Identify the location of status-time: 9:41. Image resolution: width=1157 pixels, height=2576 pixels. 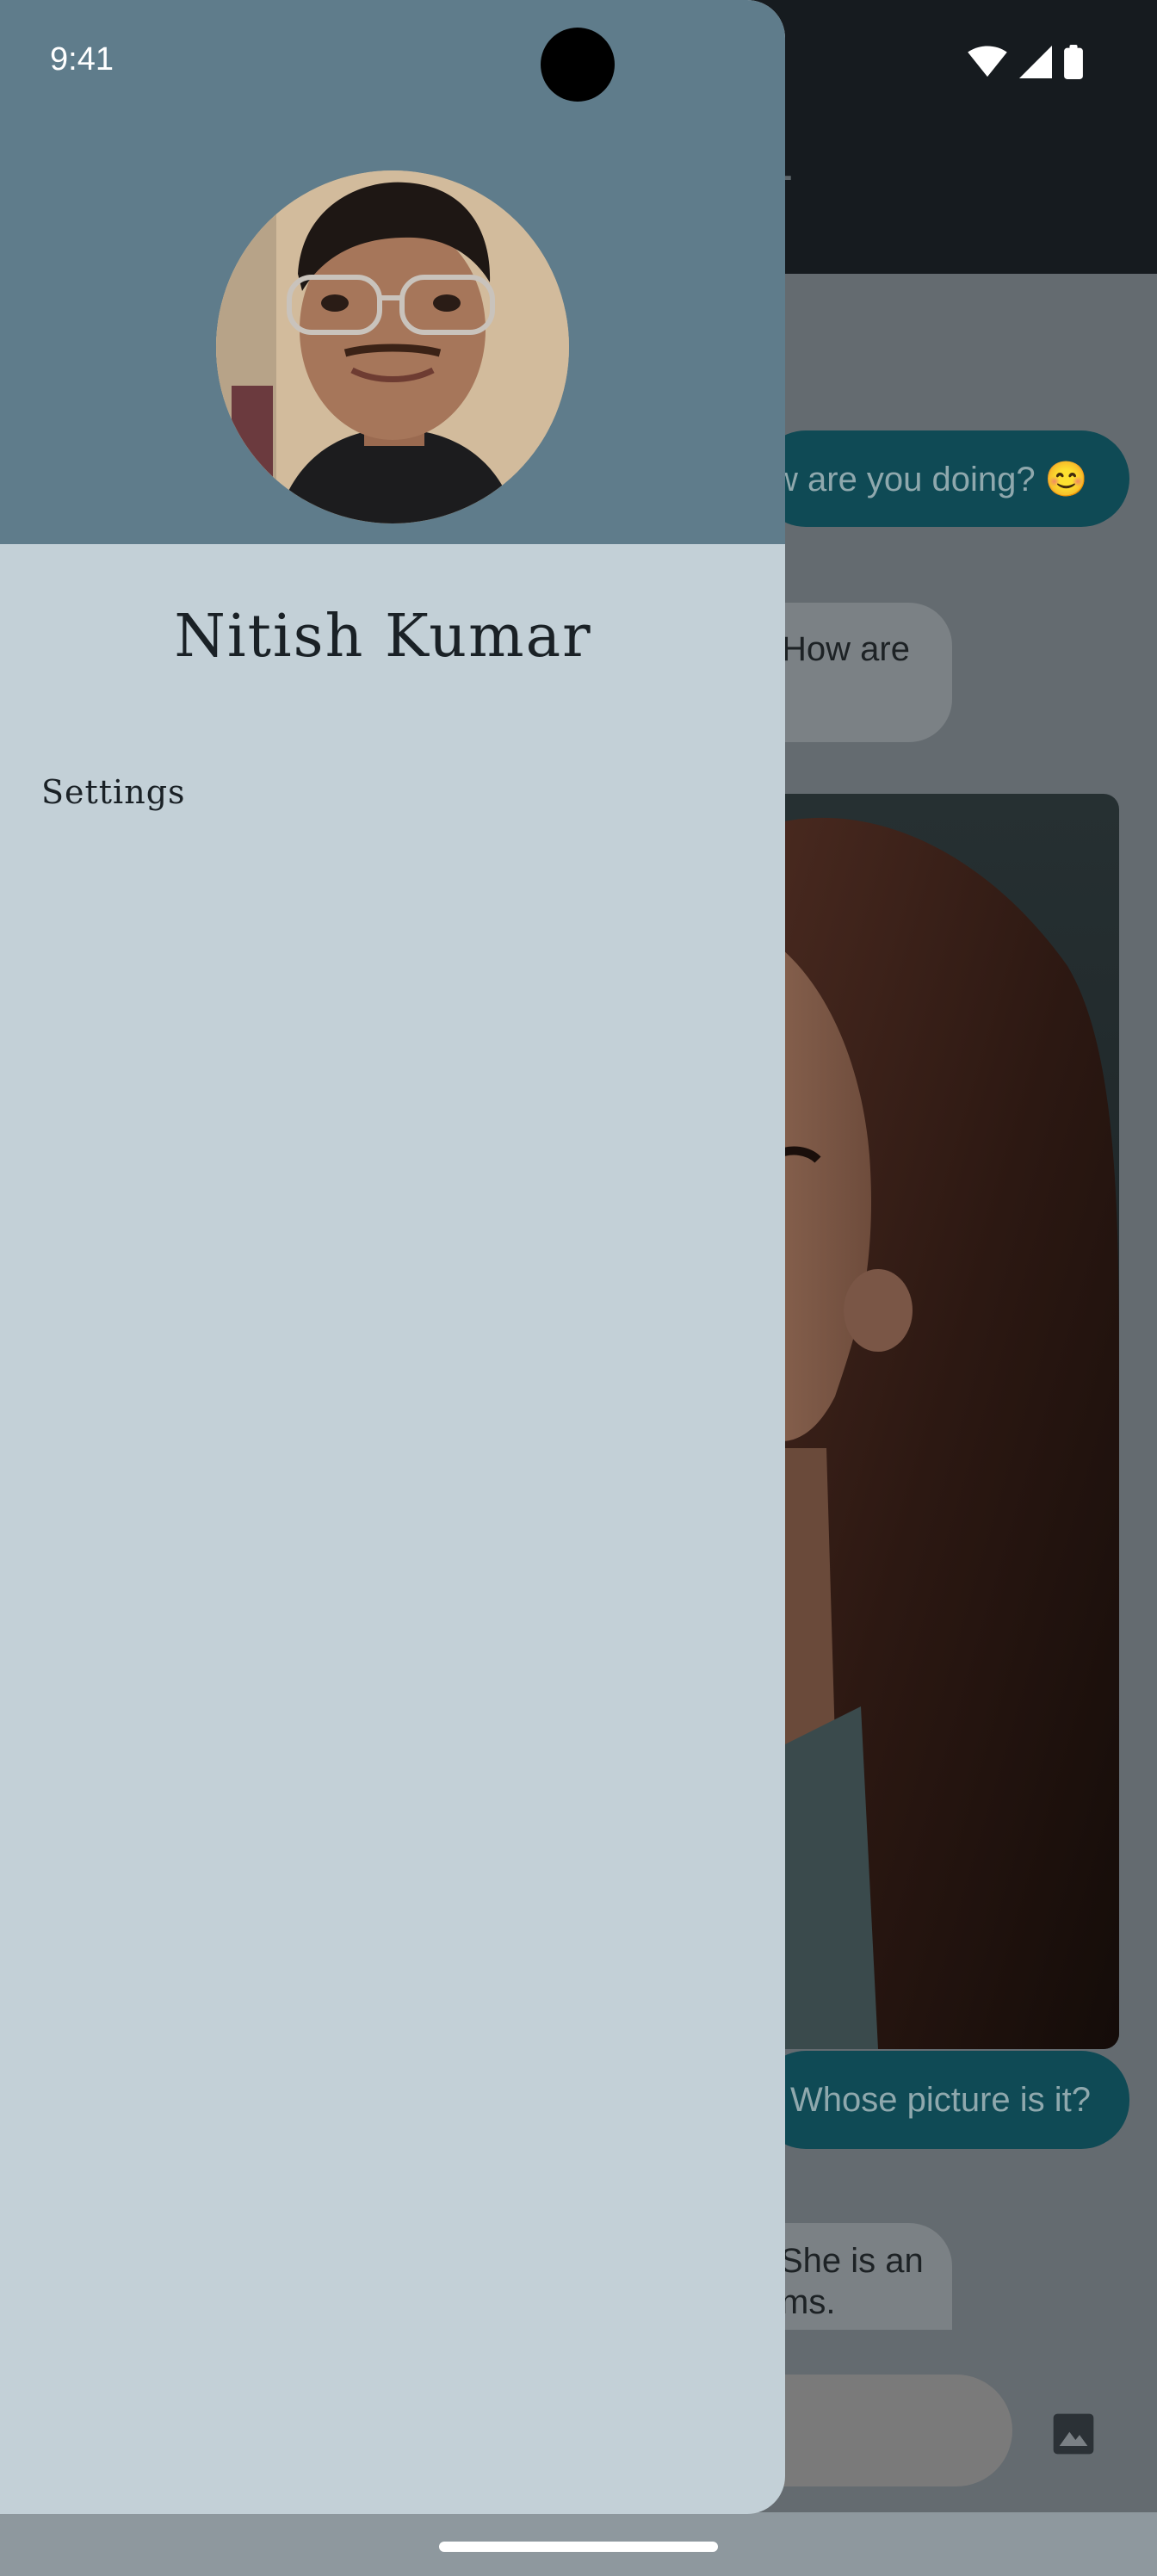
(82, 59).